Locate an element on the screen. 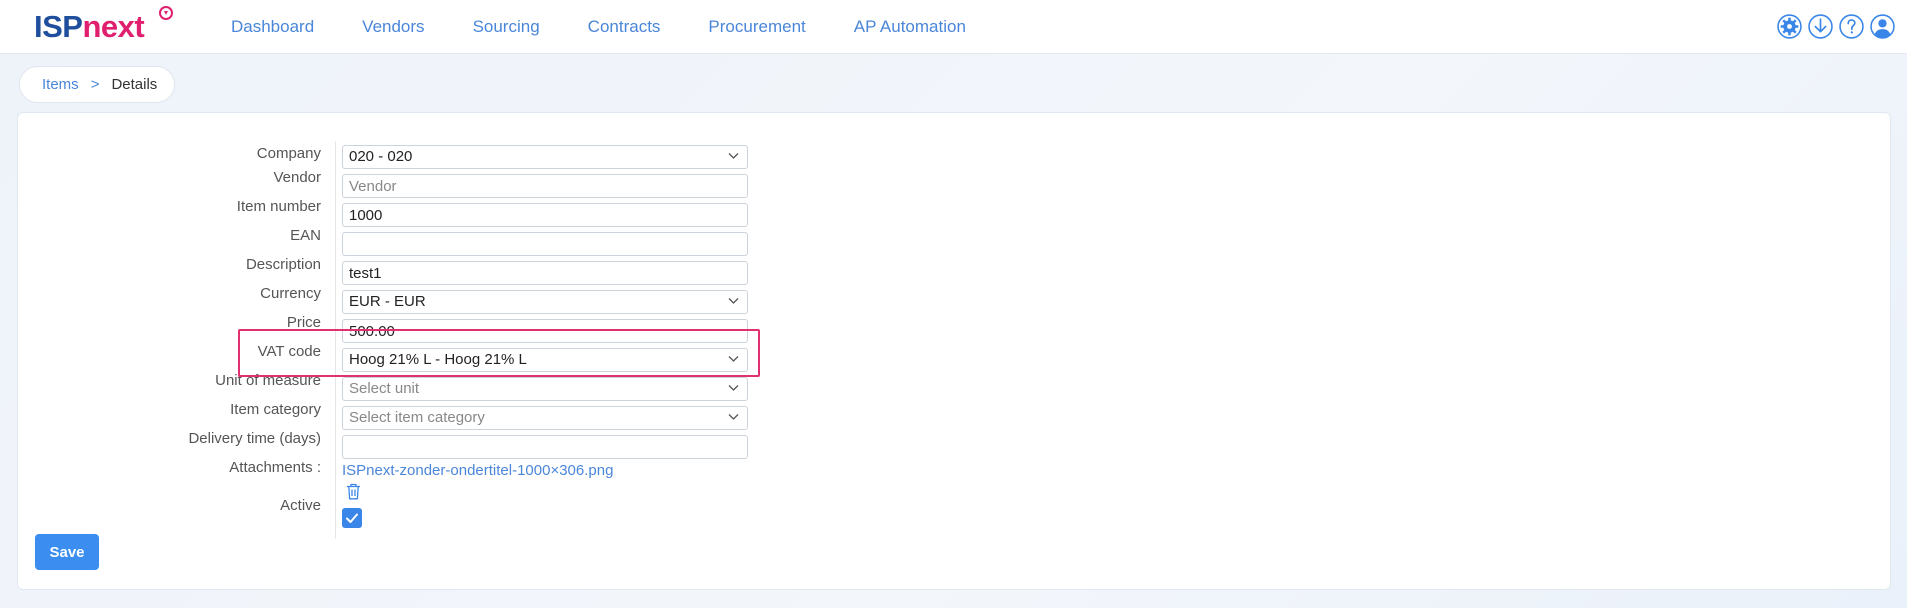  nav-dashboard: Dashboard is located at coordinates (272, 26).